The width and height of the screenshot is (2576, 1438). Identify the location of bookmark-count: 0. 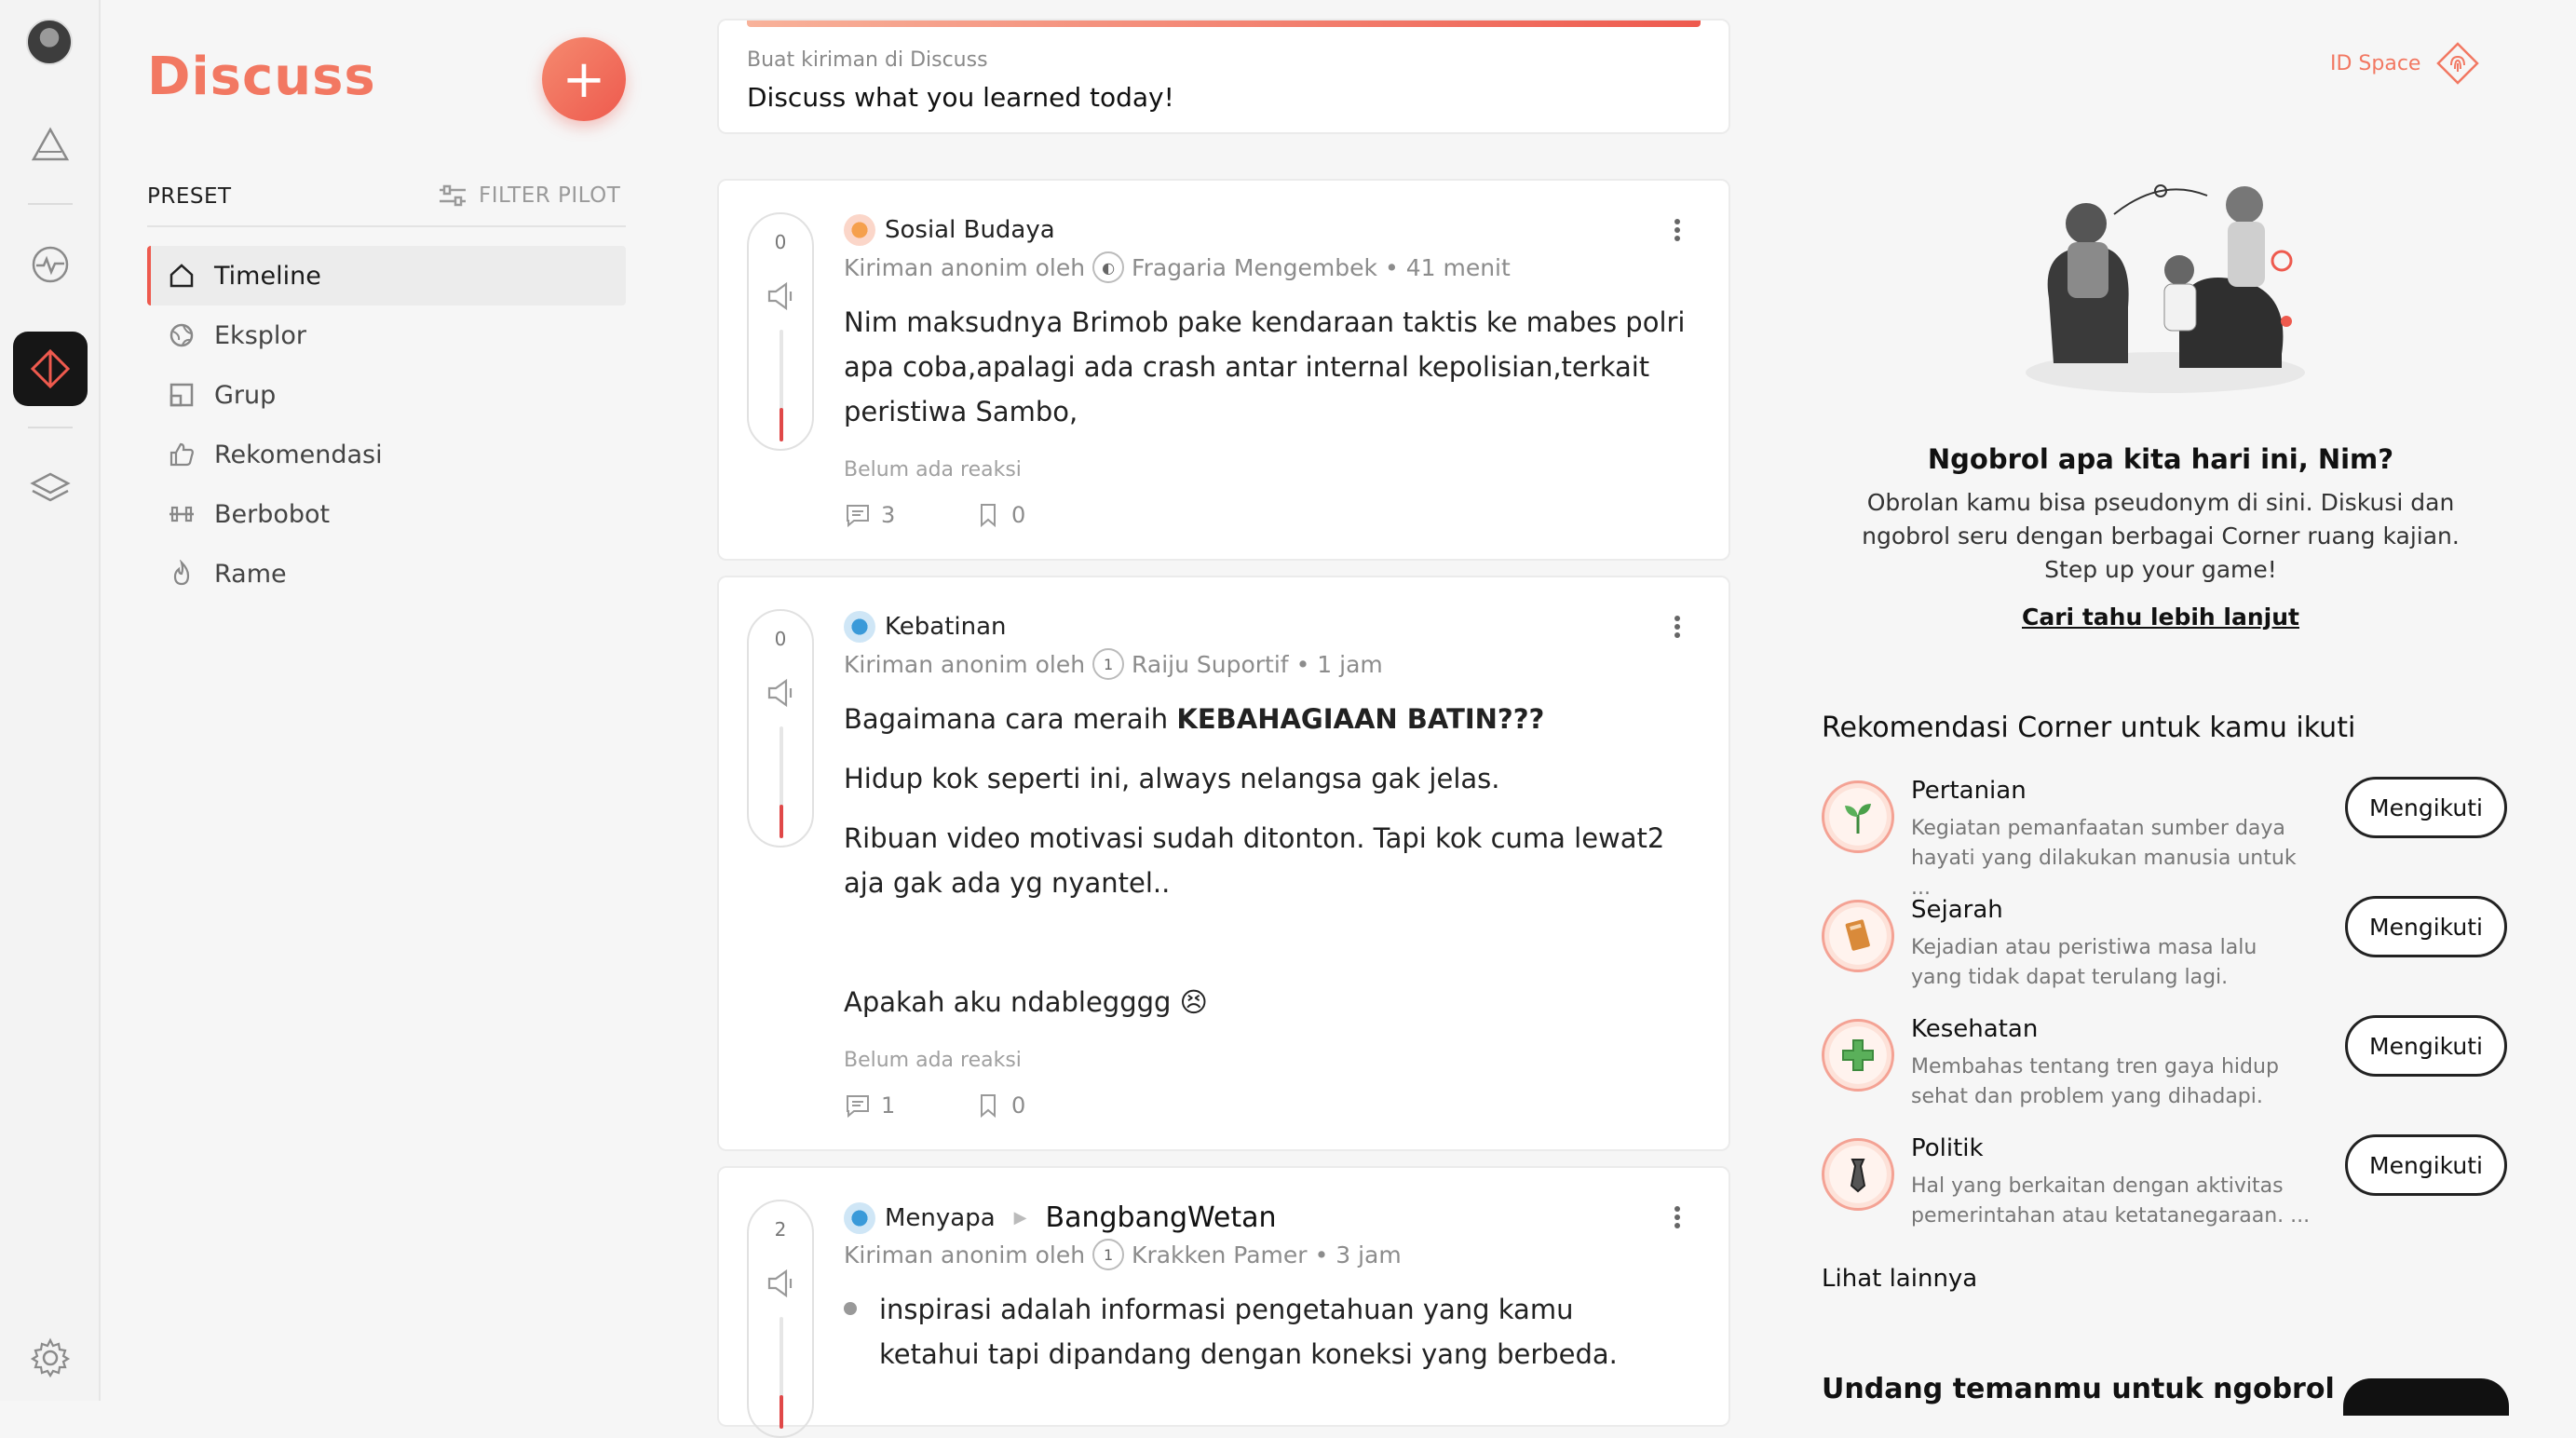
(1018, 1105).